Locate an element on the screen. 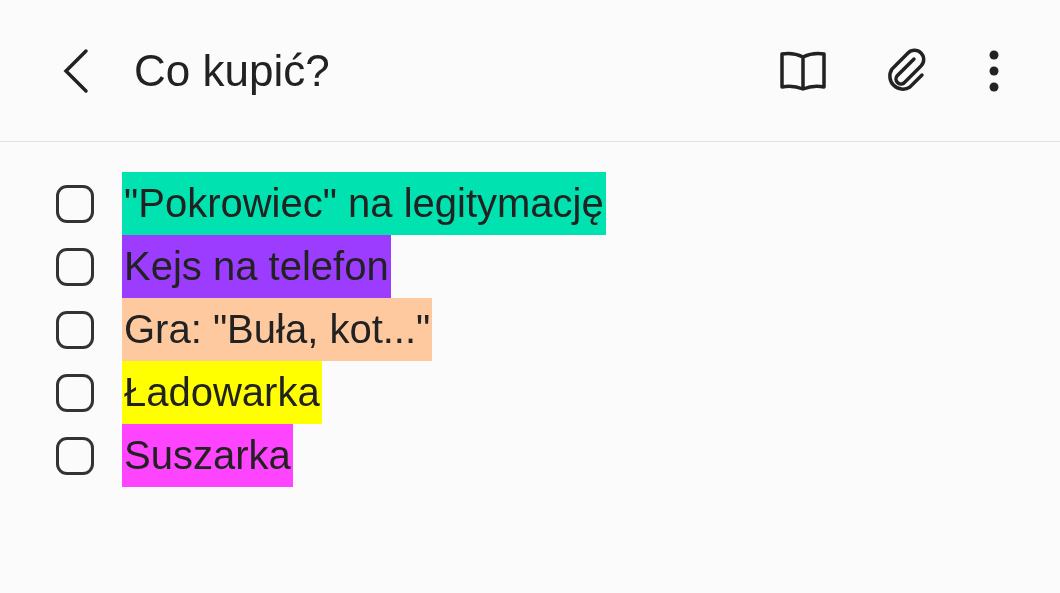 The image size is (1060, 593). more-icon is located at coordinates (994, 70).